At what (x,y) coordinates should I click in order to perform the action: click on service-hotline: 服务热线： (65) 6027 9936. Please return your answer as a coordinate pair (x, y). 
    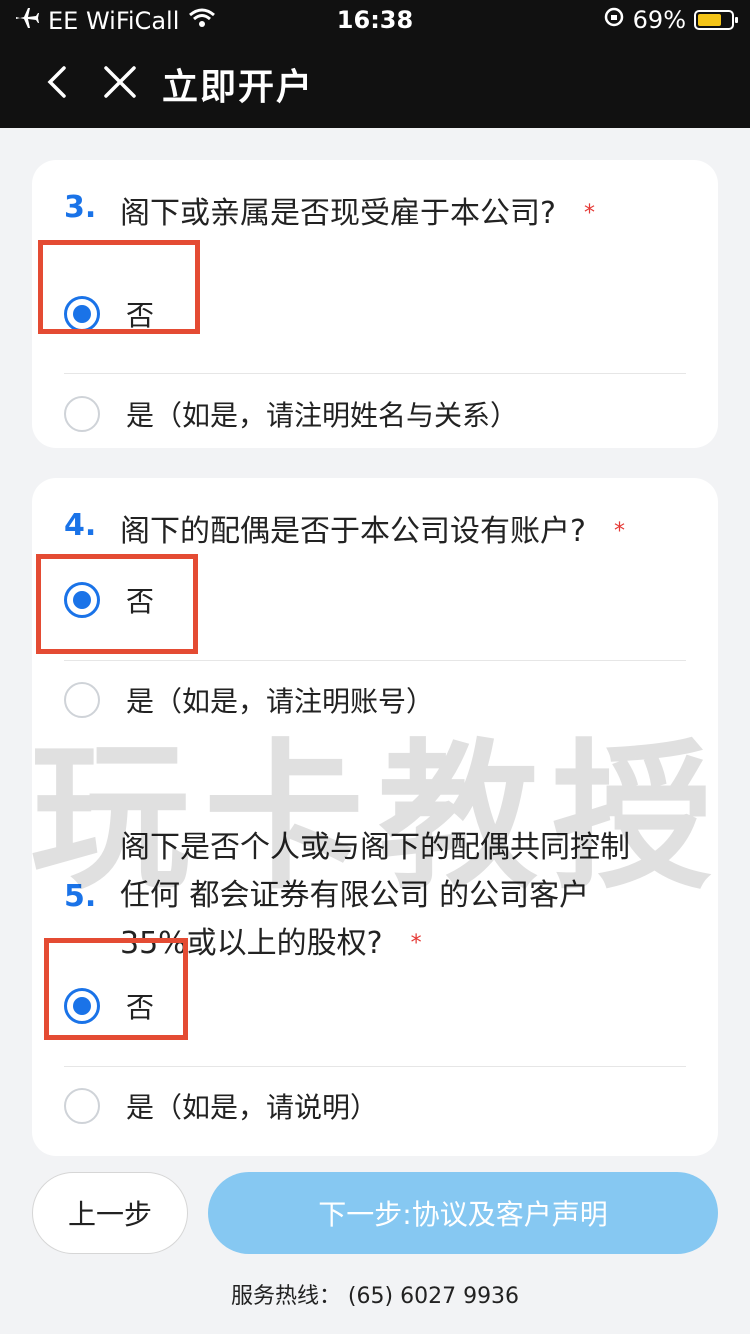
    Looking at the image, I should click on (375, 1296).